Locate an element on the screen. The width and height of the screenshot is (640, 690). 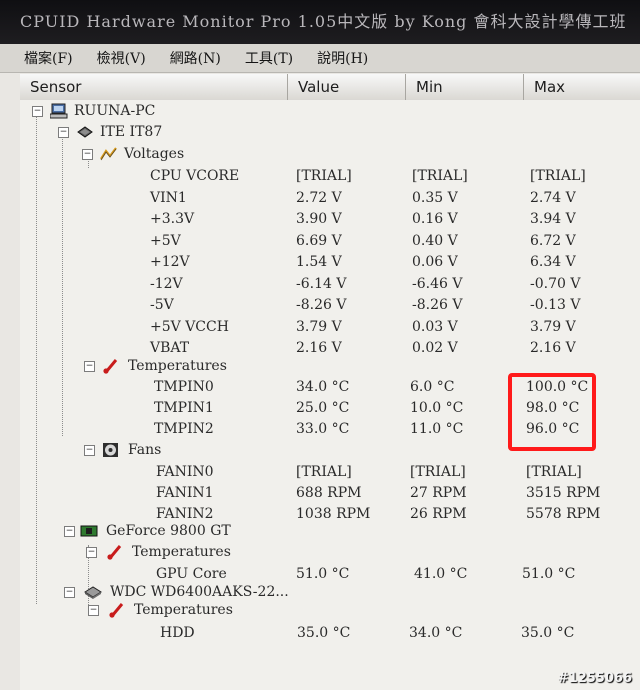
sensor-max: [TRIAL] is located at coordinates (554, 472).